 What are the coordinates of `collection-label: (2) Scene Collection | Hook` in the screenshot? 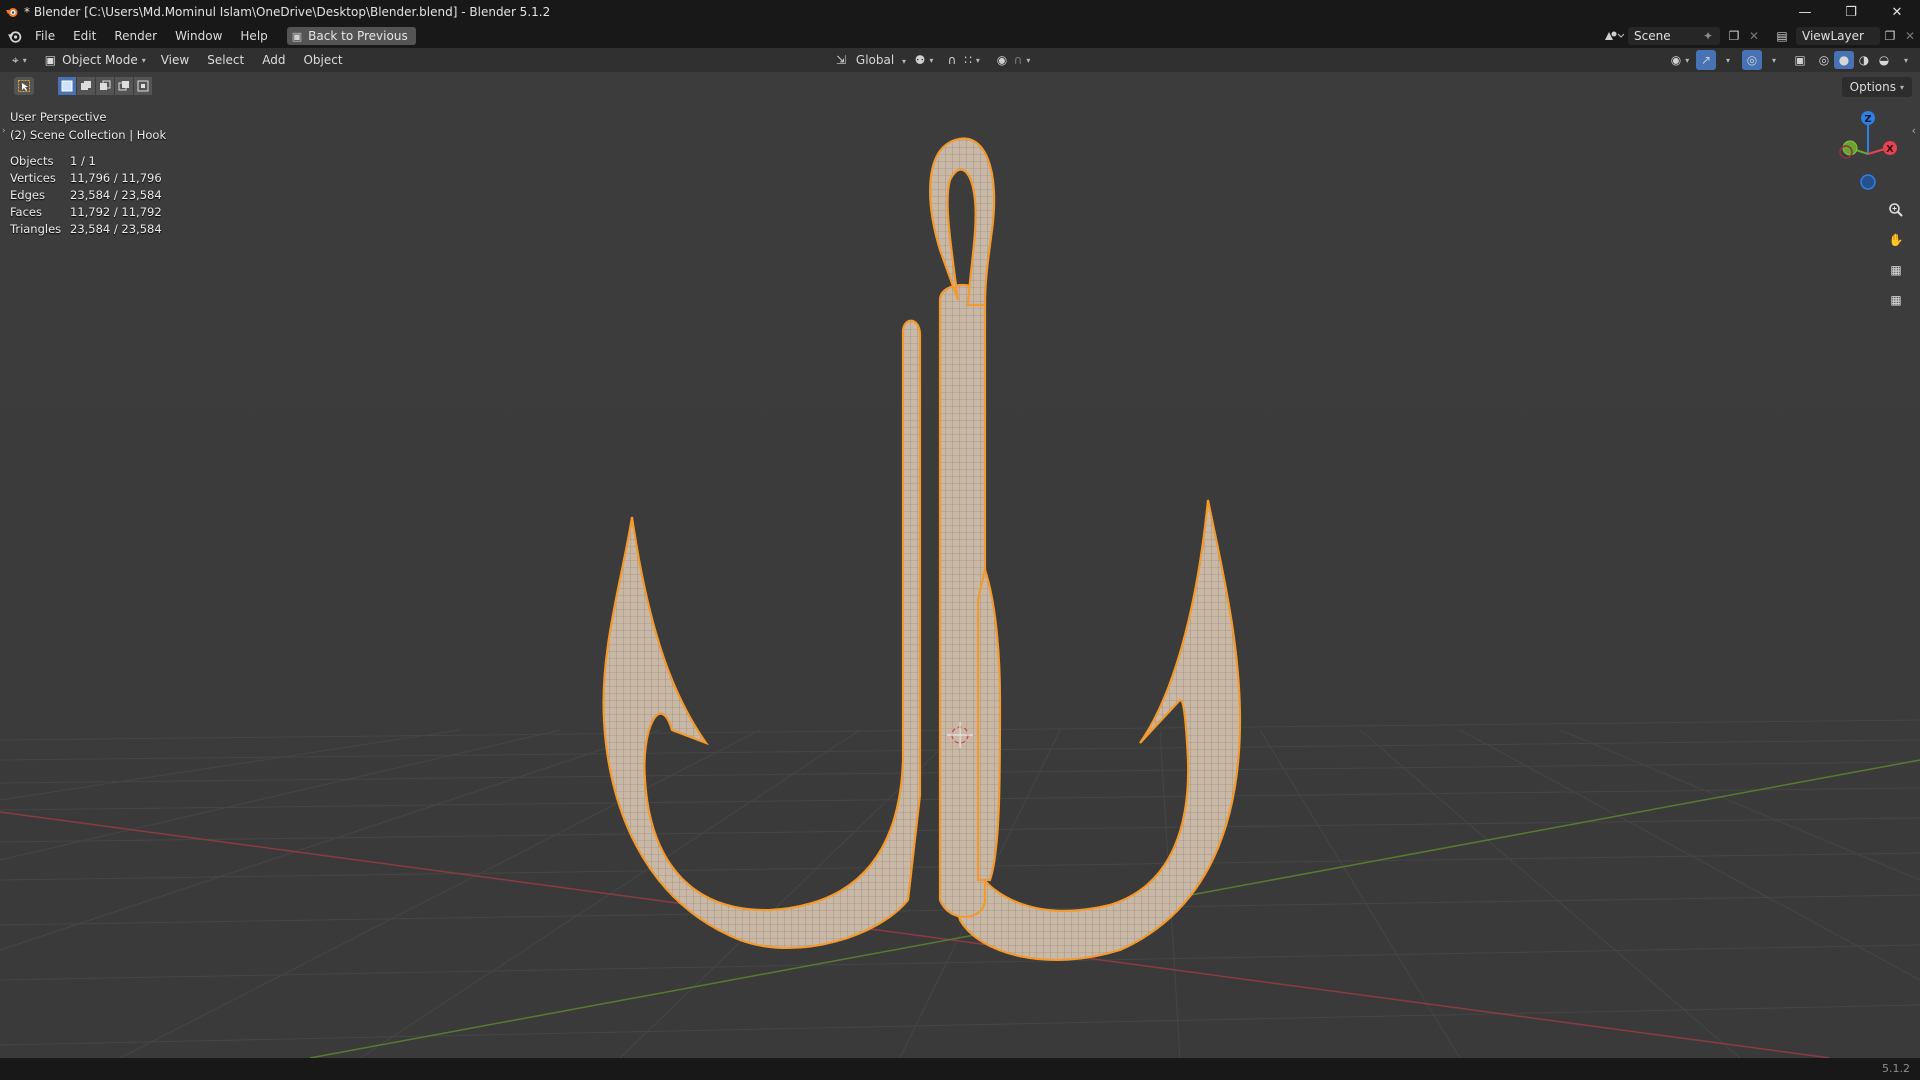 It's located at (88, 135).